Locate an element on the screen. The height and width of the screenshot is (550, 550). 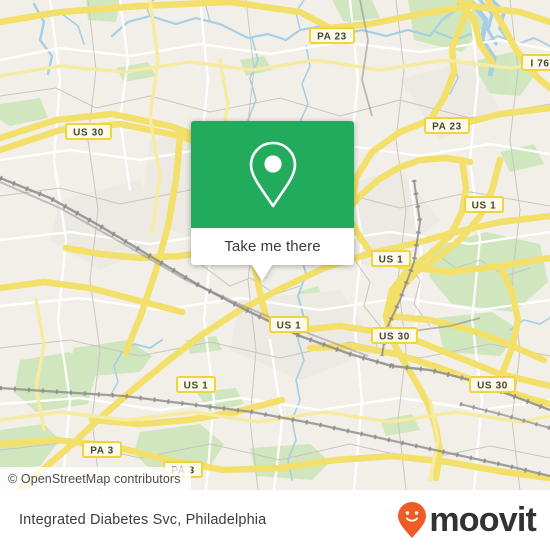
popup-header is located at coordinates (272, 174).